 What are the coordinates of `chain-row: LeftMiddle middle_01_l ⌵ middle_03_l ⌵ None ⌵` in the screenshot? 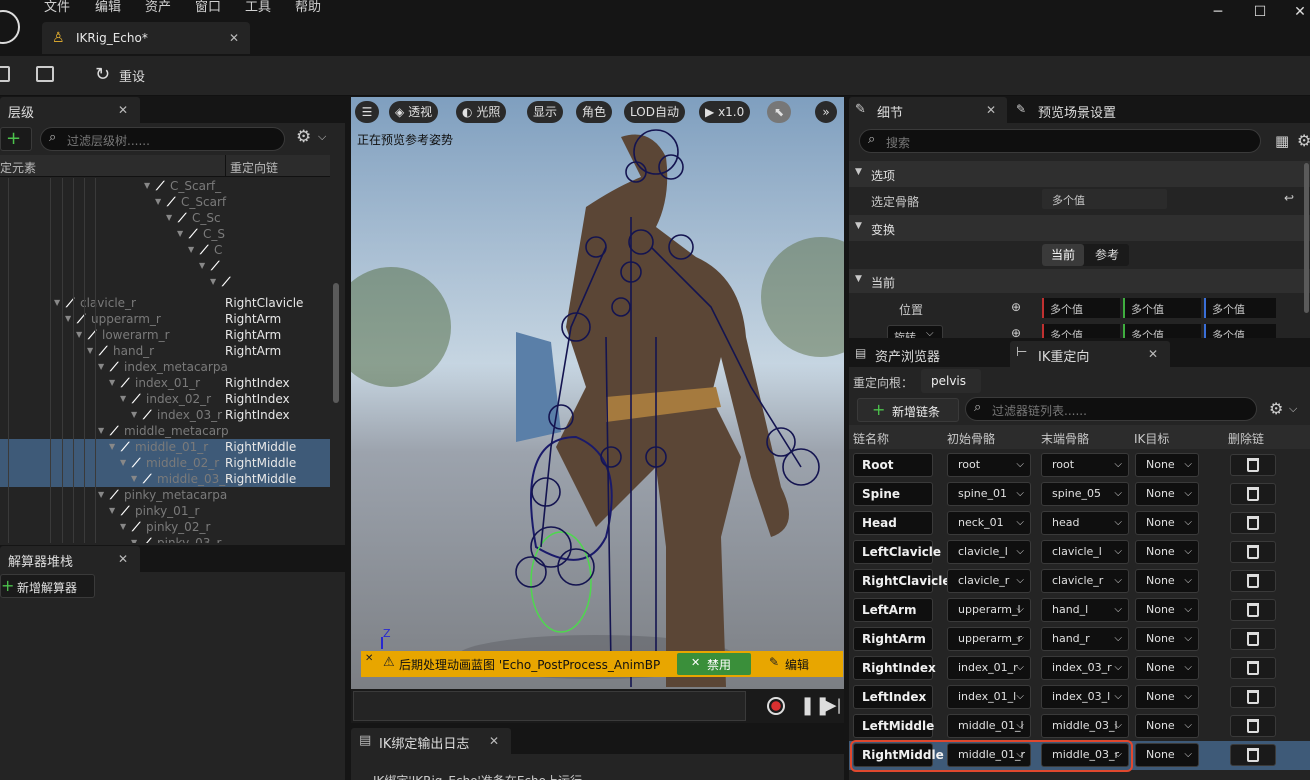 It's located at (1079, 726).